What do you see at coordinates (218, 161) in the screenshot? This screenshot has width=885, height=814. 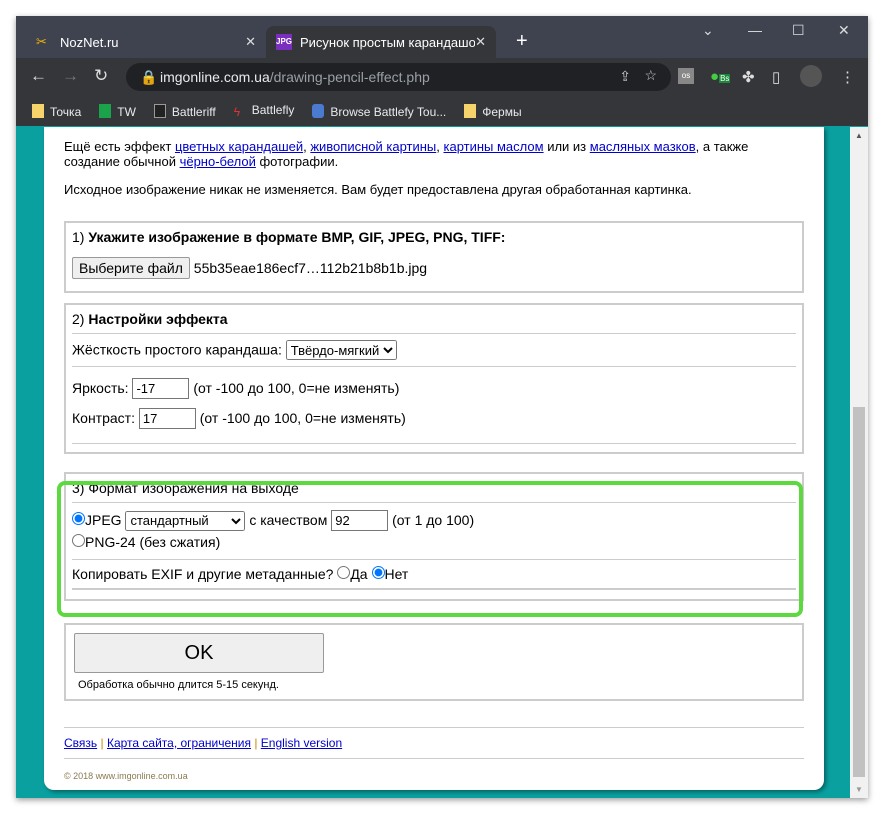 I see `link-black-white: чёрно-белой` at bounding box center [218, 161].